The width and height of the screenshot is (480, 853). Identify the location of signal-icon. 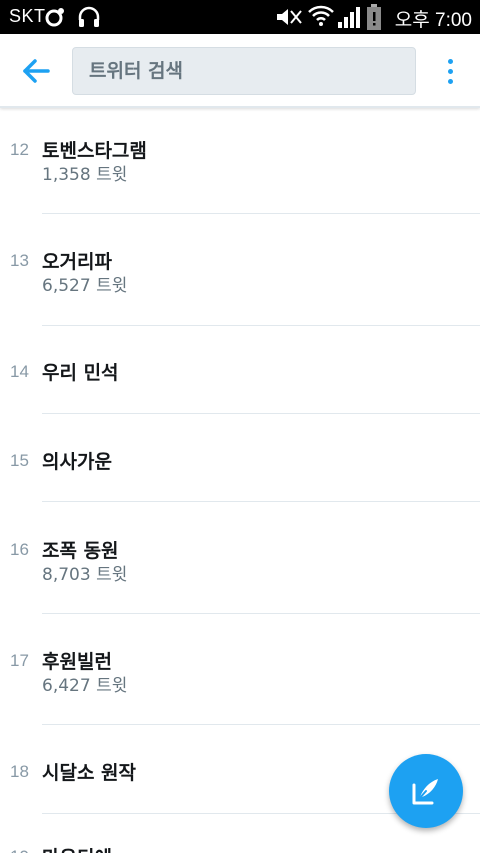
(349, 17).